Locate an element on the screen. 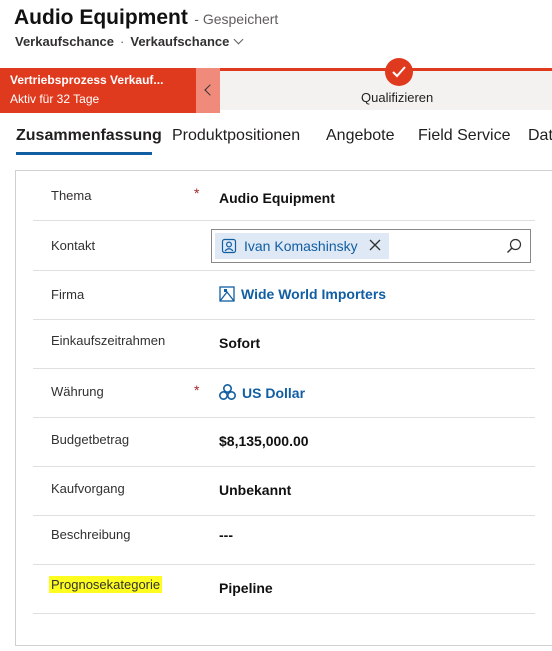 This screenshot has width=552, height=651. field-label: Firma is located at coordinates (68, 294).